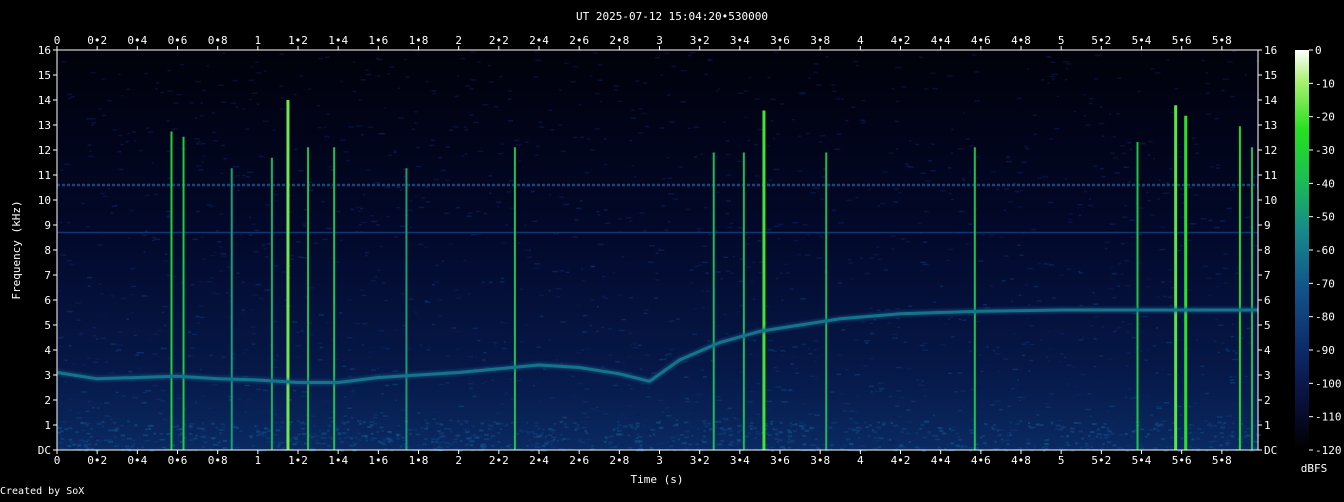 This screenshot has height=502, width=1344. What do you see at coordinates (700, 460) in the screenshot?
I see `x-tick-label-bottom: 3•2` at bounding box center [700, 460].